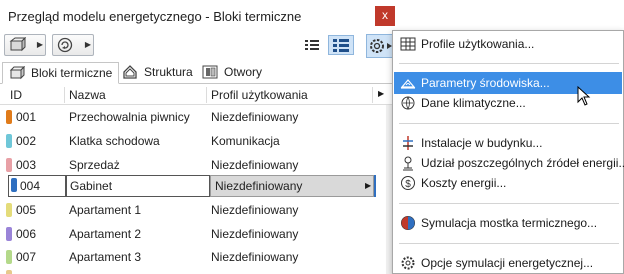  I want to click on energy-cost-icon: $, so click(408, 183).